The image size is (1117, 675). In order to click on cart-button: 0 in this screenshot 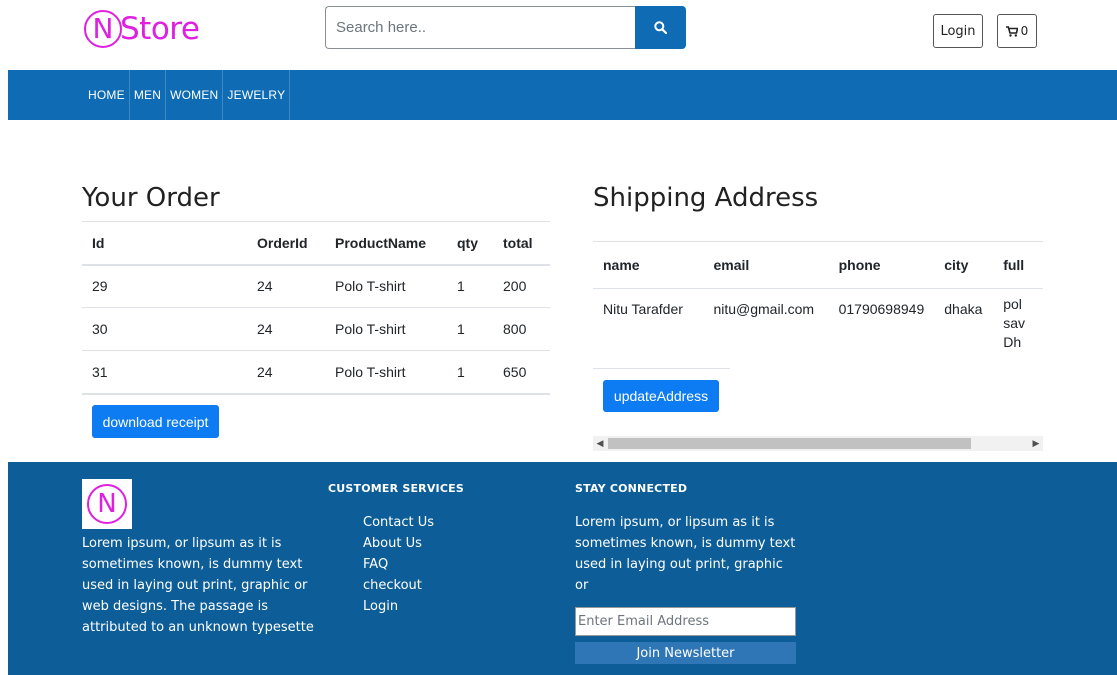, I will do `click(1017, 31)`.